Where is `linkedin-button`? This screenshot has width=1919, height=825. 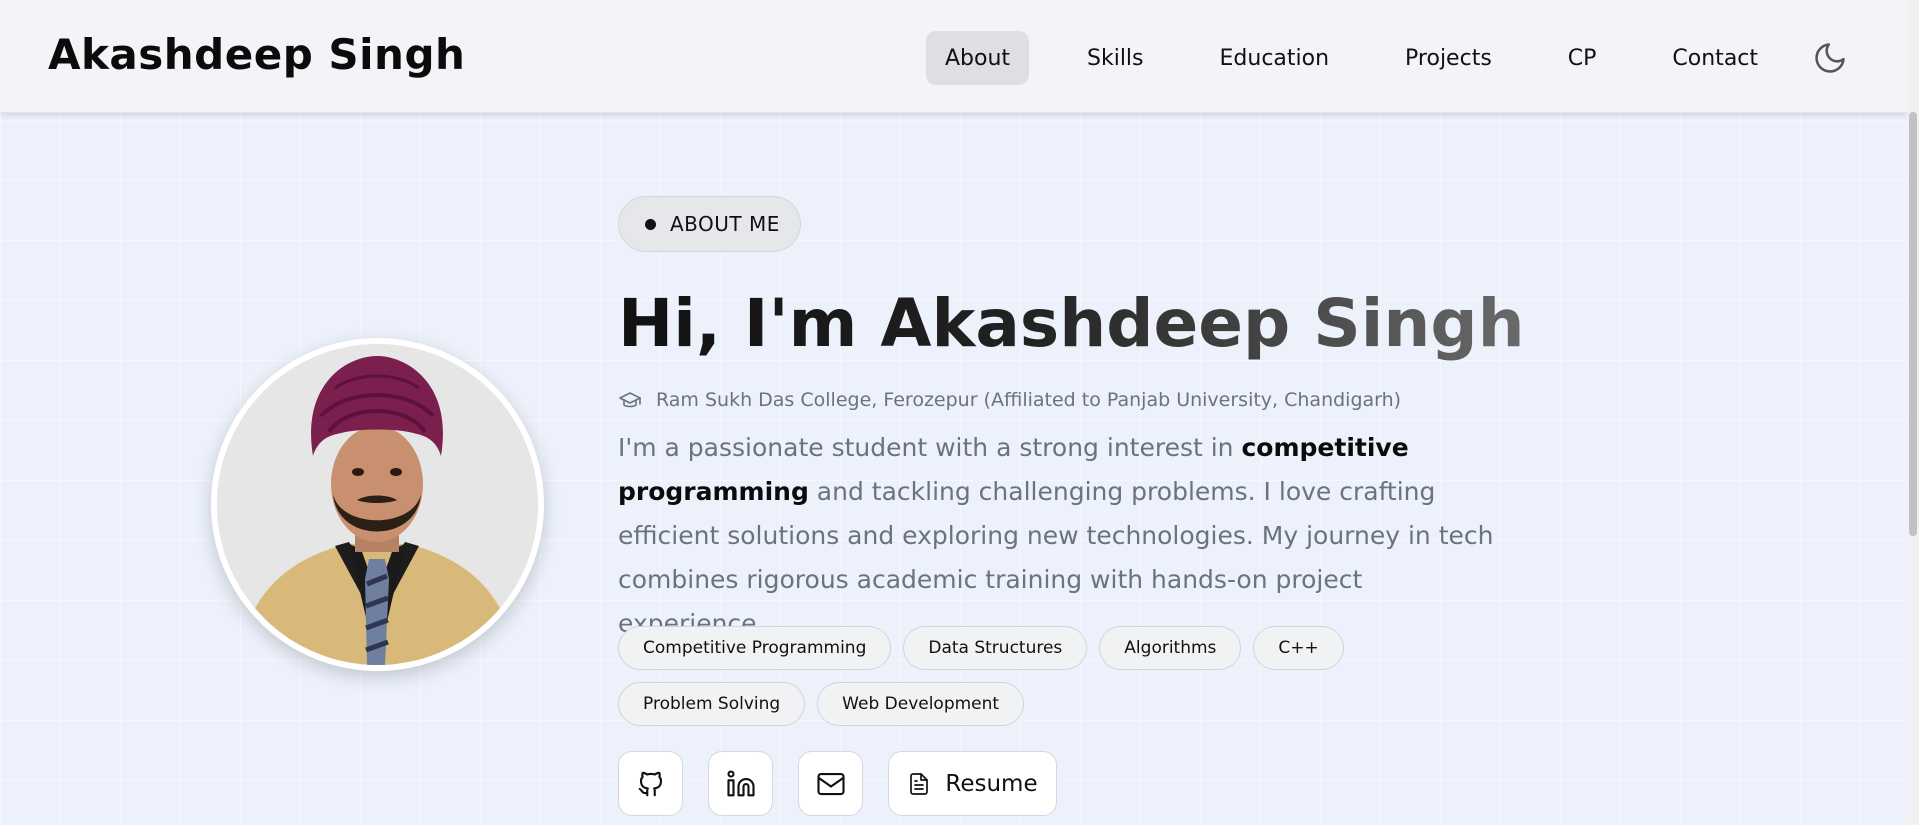
linkedin-button is located at coordinates (740, 783).